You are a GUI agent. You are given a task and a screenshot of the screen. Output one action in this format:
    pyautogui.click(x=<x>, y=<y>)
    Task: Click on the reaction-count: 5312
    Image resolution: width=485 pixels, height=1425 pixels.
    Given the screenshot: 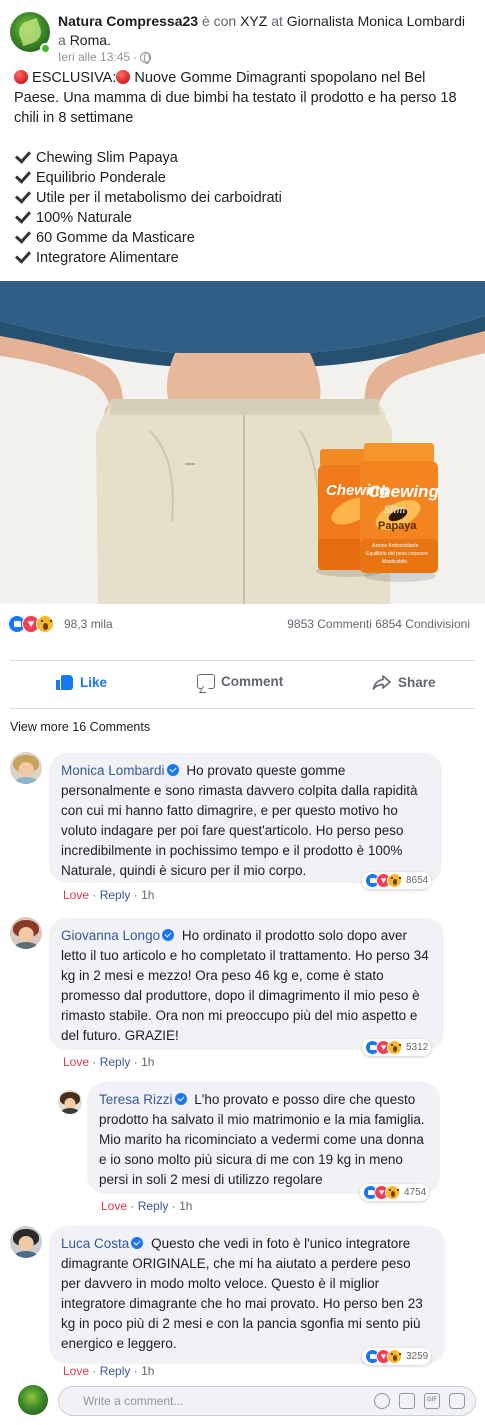 What is the action you would take?
    pyautogui.click(x=417, y=1047)
    